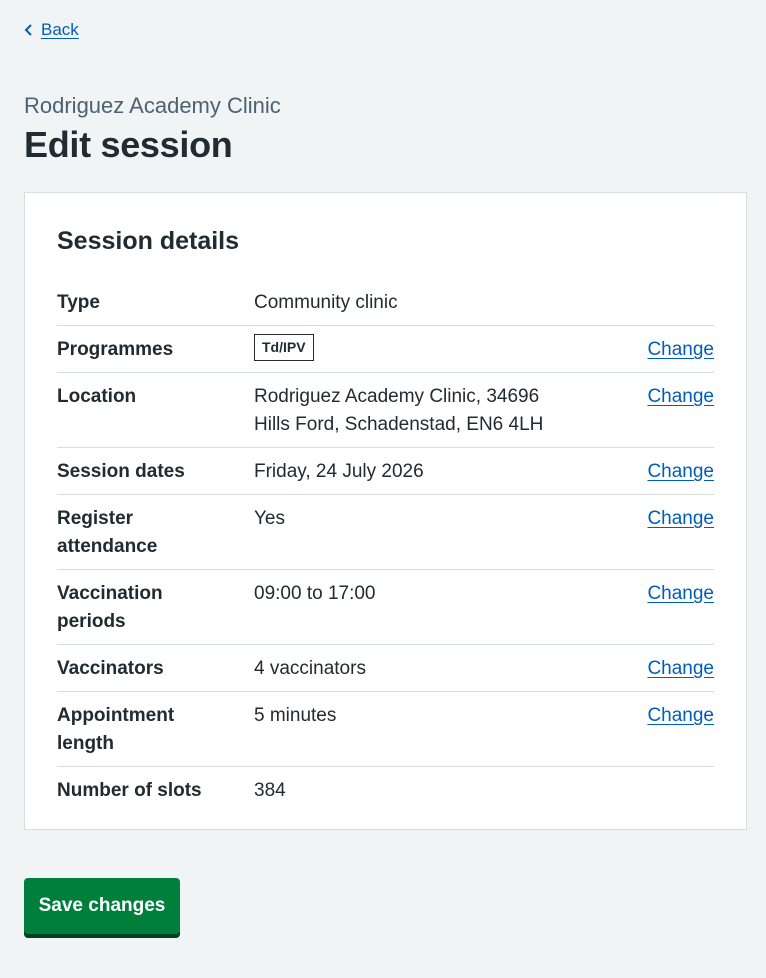 The width and height of the screenshot is (766, 978). What do you see at coordinates (284, 348) in the screenshot?
I see `programme-tag: Td/IPV` at bounding box center [284, 348].